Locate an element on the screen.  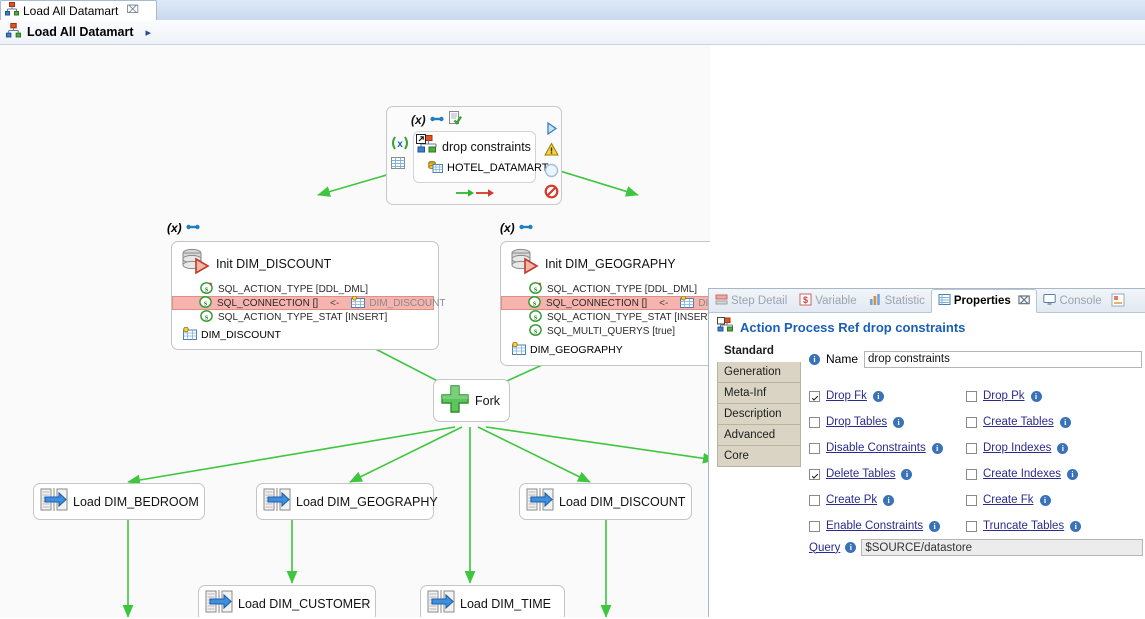
checkbox-label: Create Indexes is located at coordinates (1022, 474).